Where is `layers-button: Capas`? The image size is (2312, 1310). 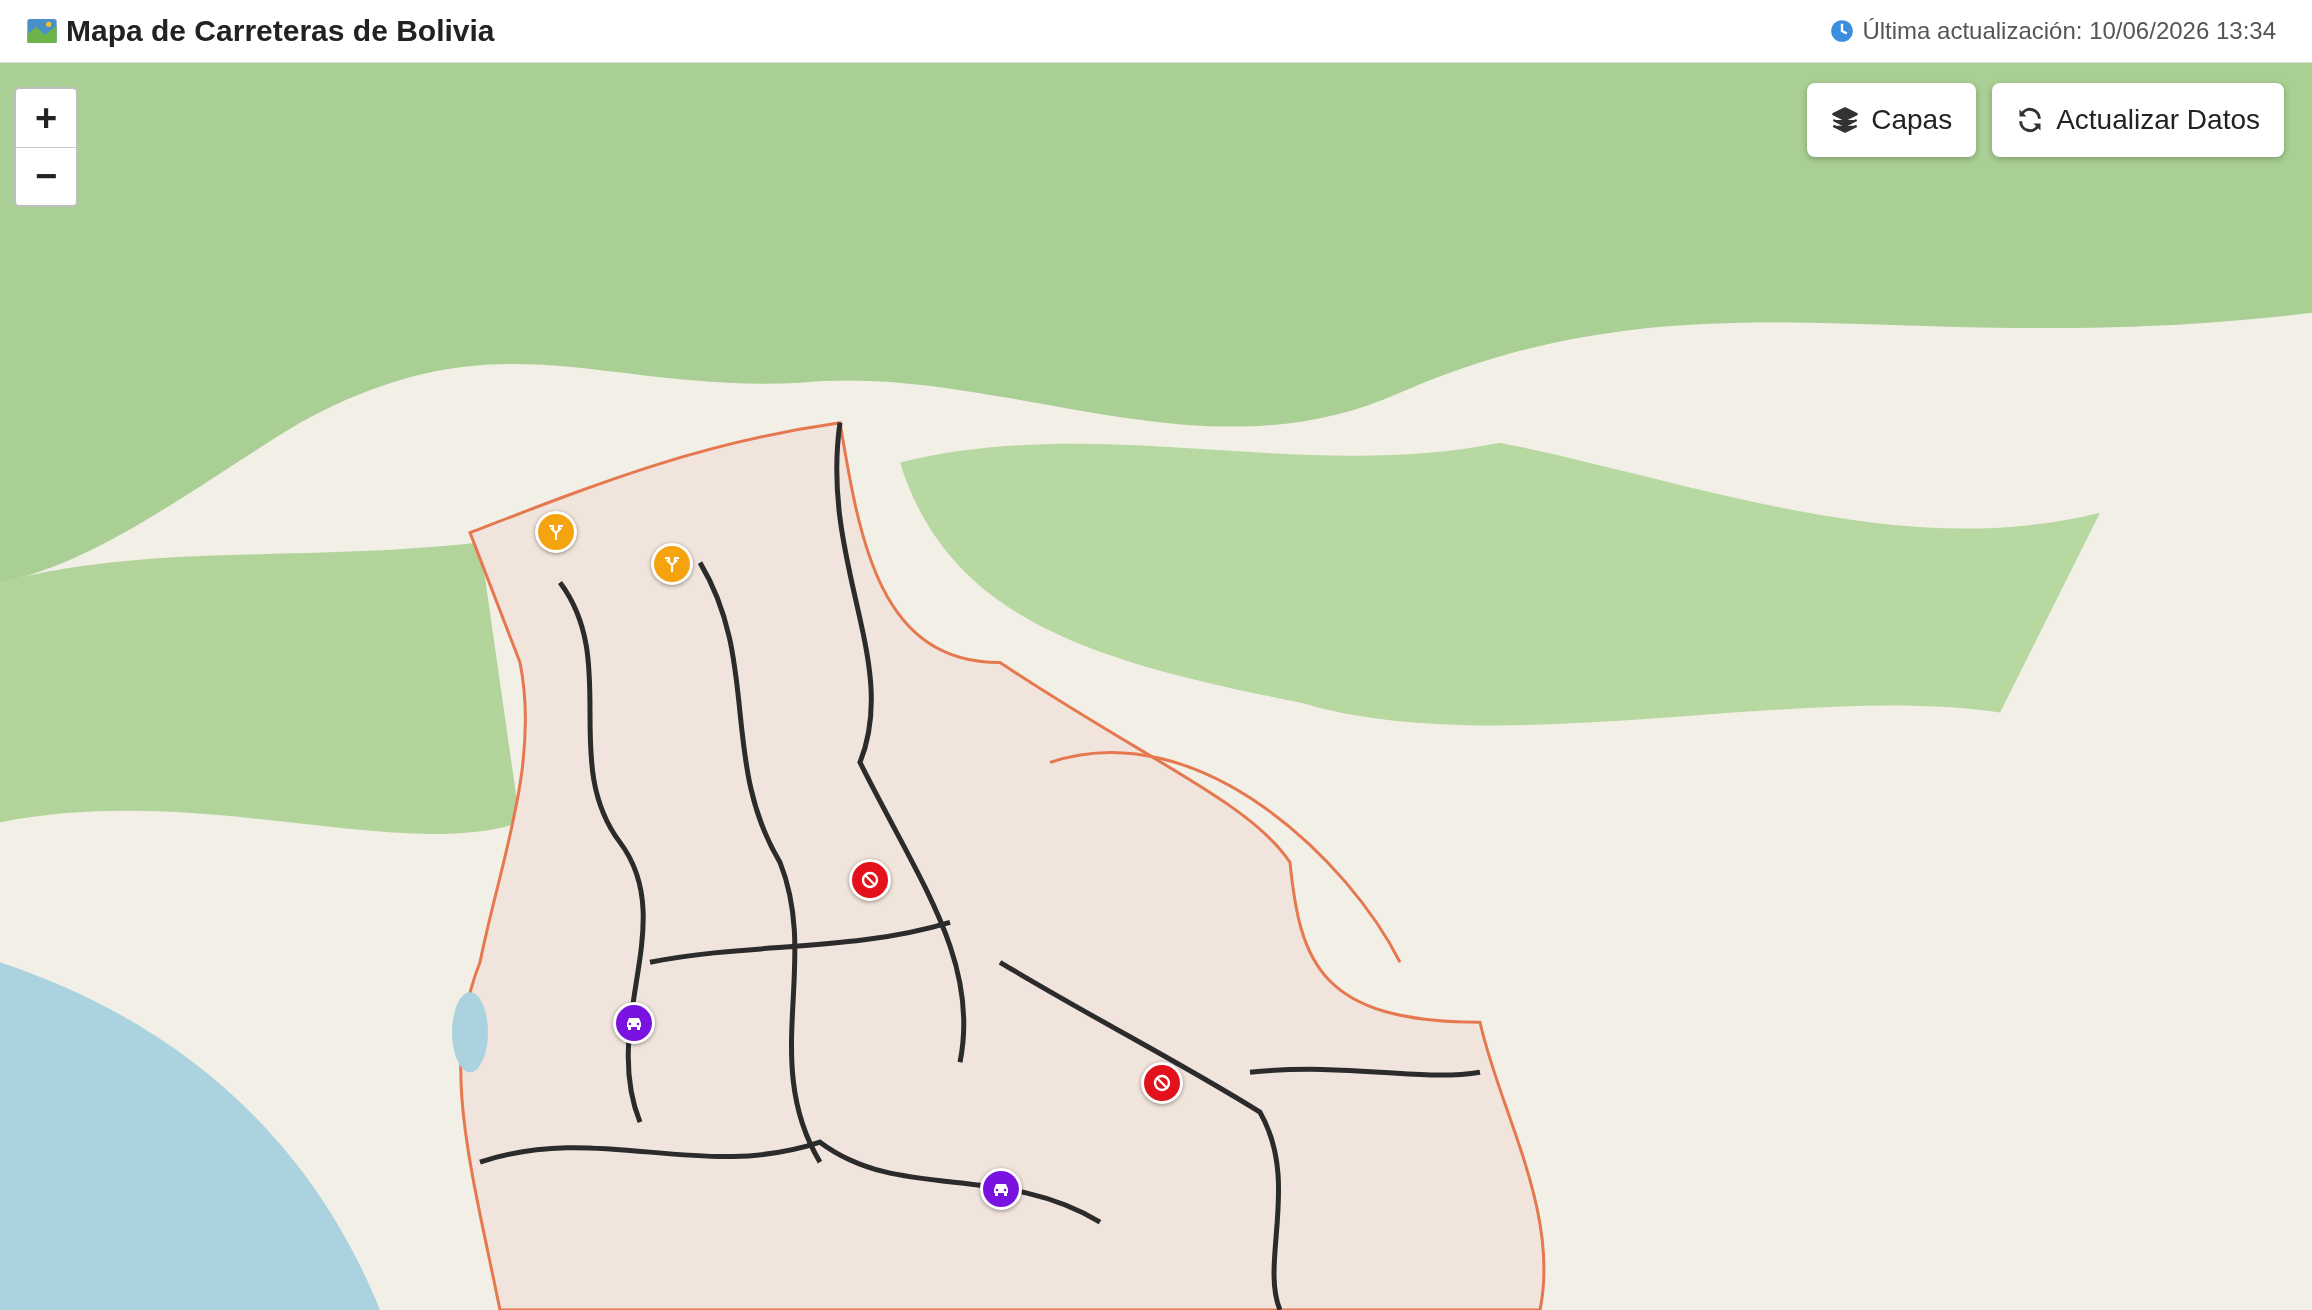
layers-button: Capas is located at coordinates (1892, 120).